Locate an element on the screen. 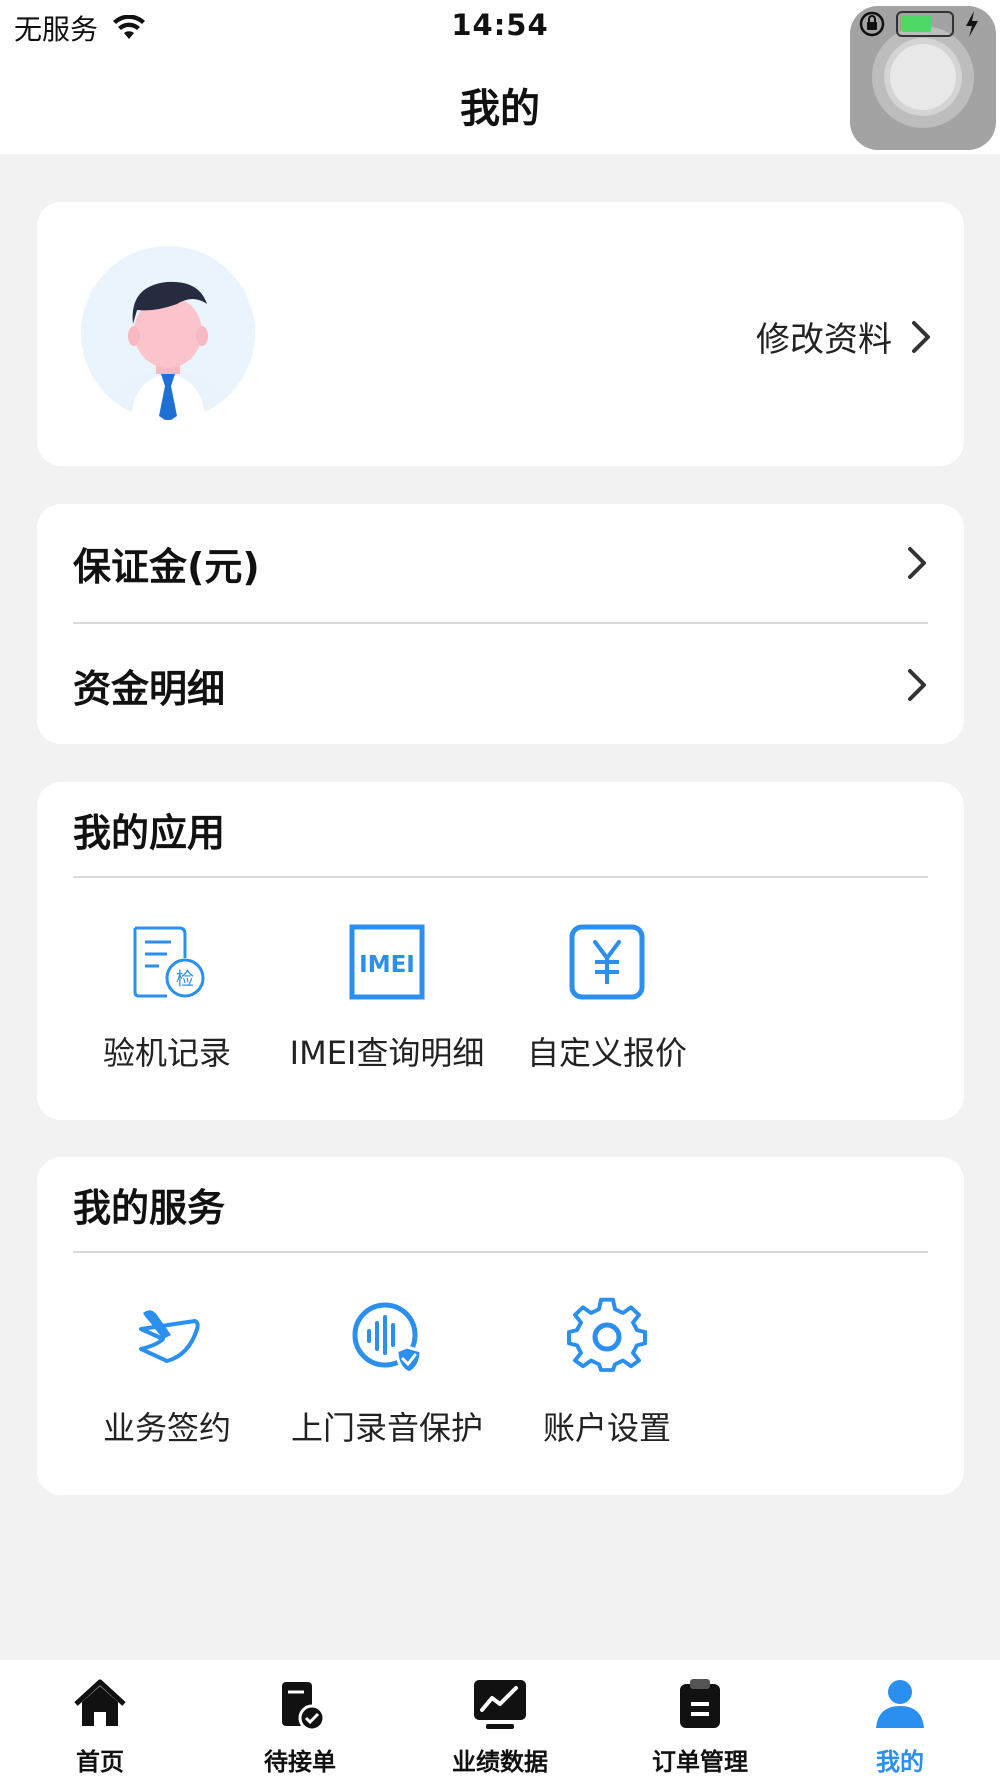 The width and height of the screenshot is (1000, 1778). tab-label: 首页 is located at coordinates (100, 1762).